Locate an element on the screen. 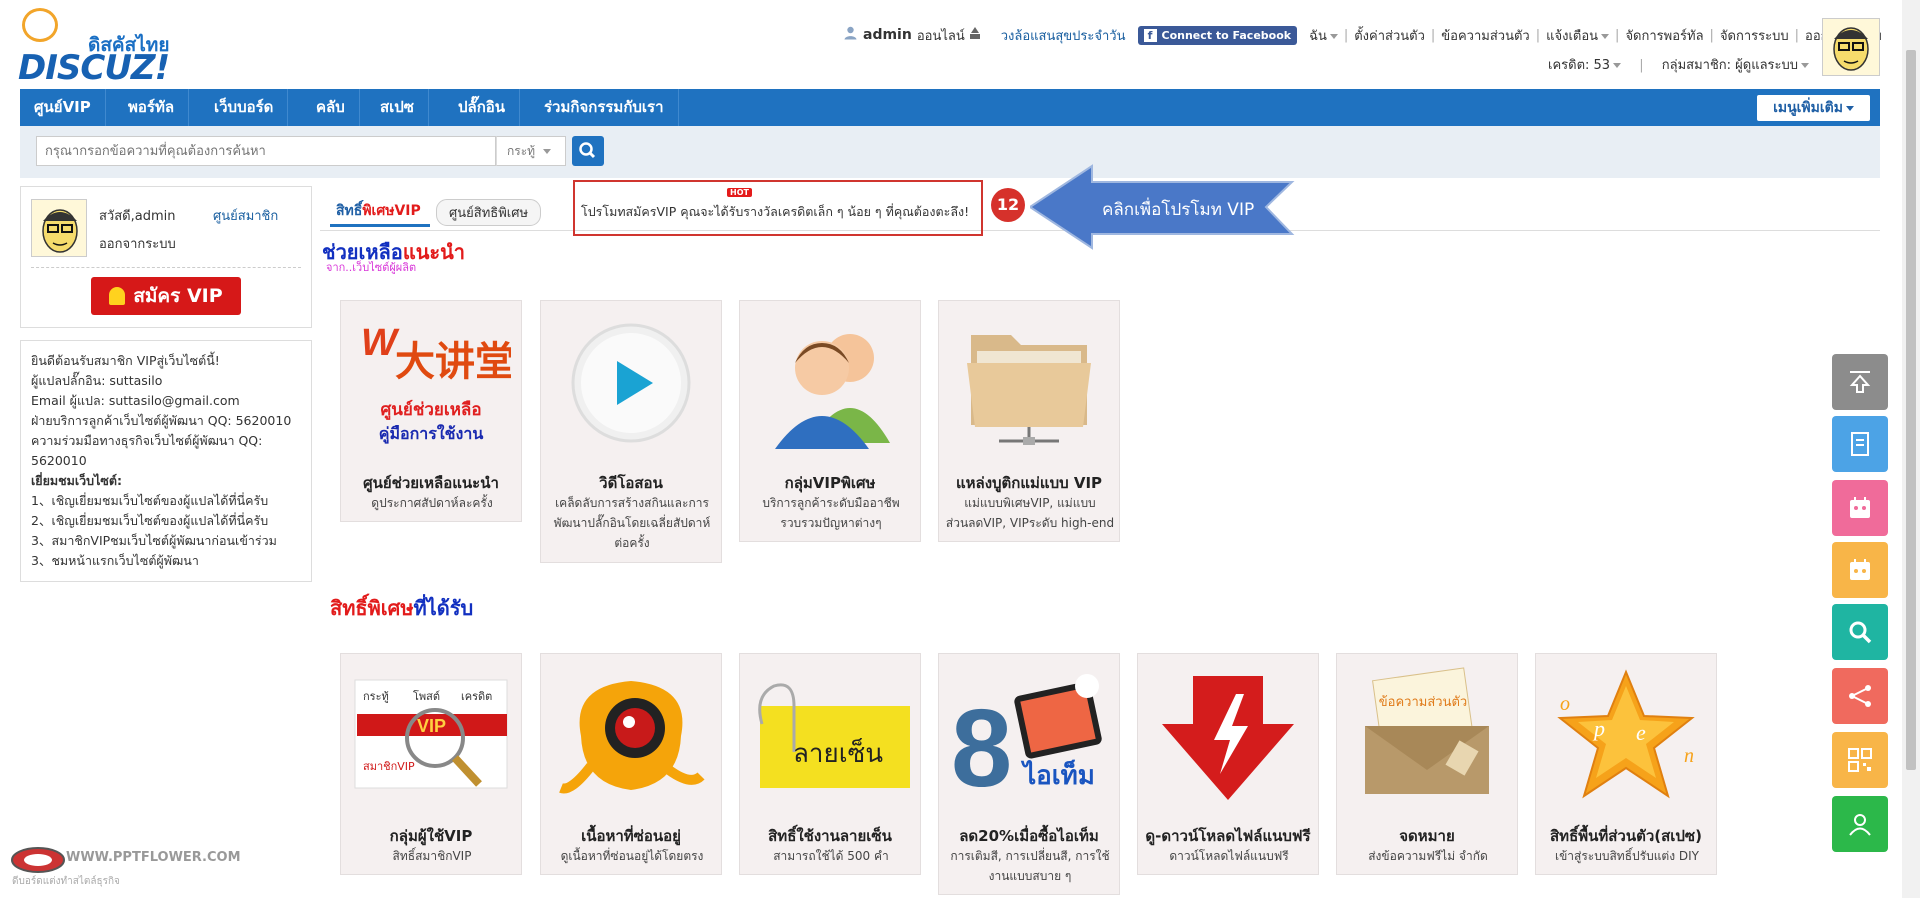  more-menu-button: เมนูเพิ่มเติม is located at coordinates (1813, 108).